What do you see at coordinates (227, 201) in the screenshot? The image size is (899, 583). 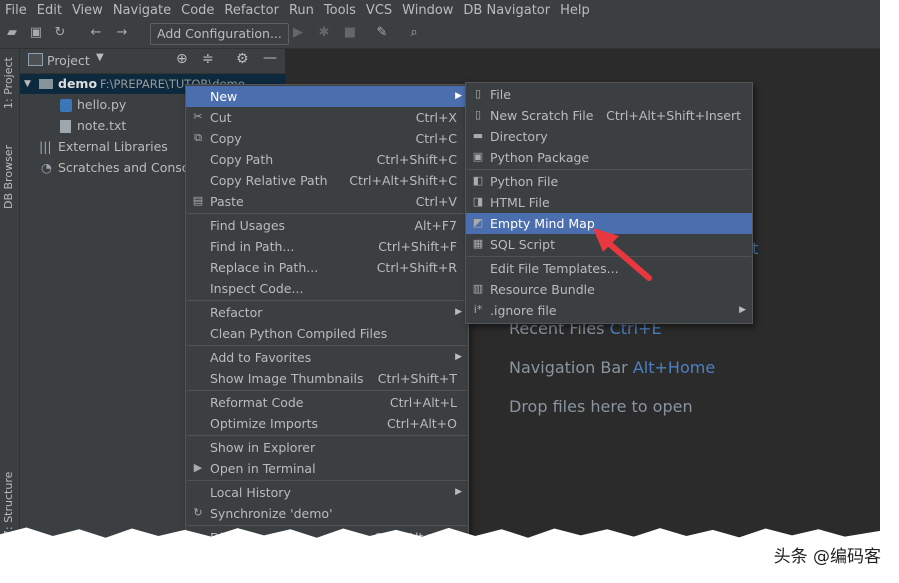 I see `menu-item-label: Paste` at bounding box center [227, 201].